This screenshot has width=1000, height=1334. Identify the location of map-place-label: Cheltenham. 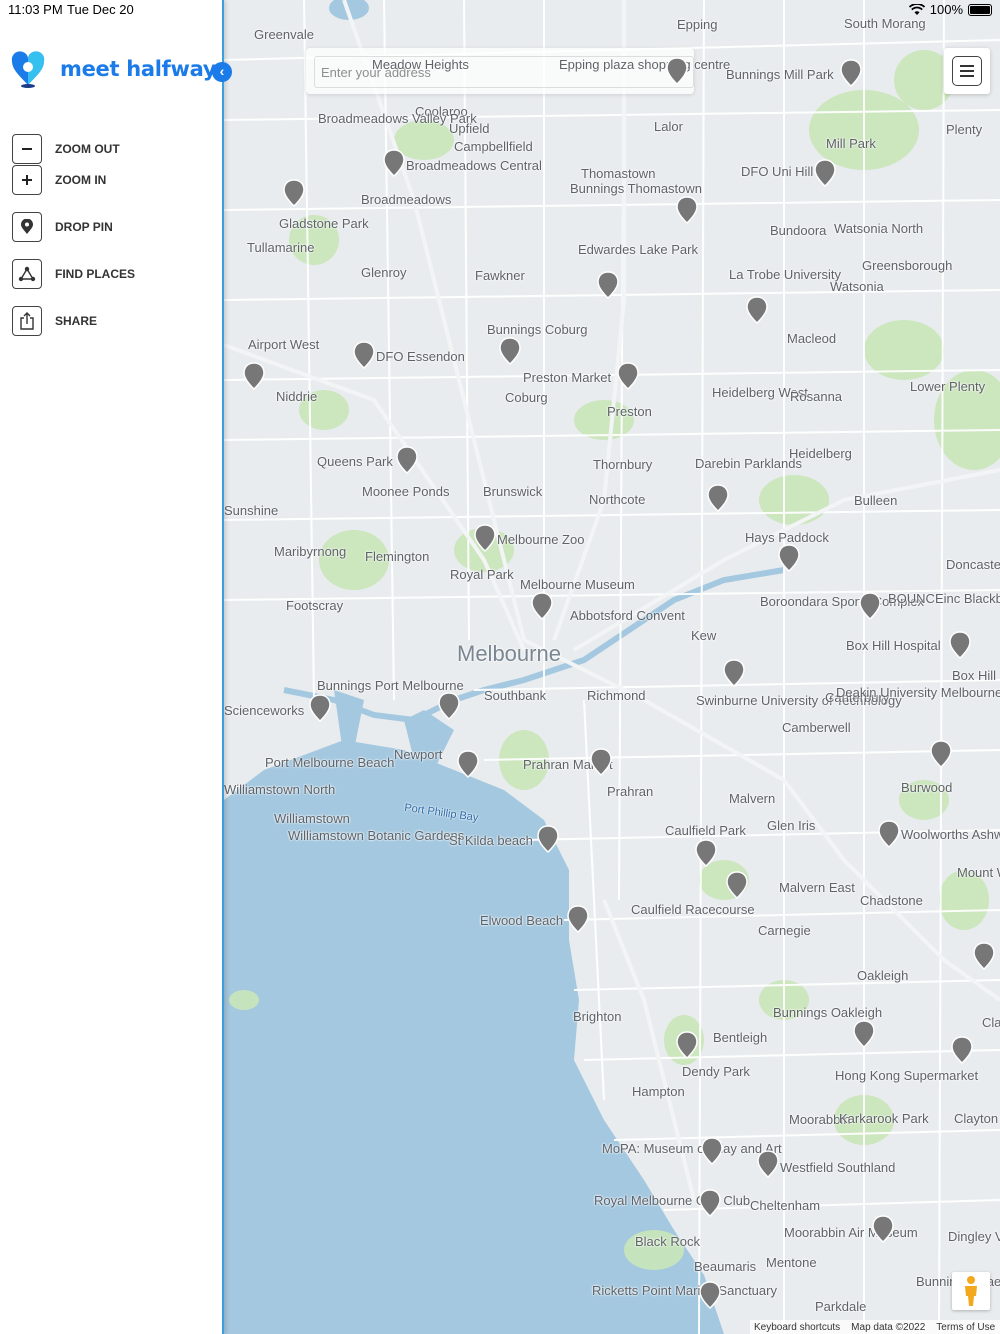
(785, 1205).